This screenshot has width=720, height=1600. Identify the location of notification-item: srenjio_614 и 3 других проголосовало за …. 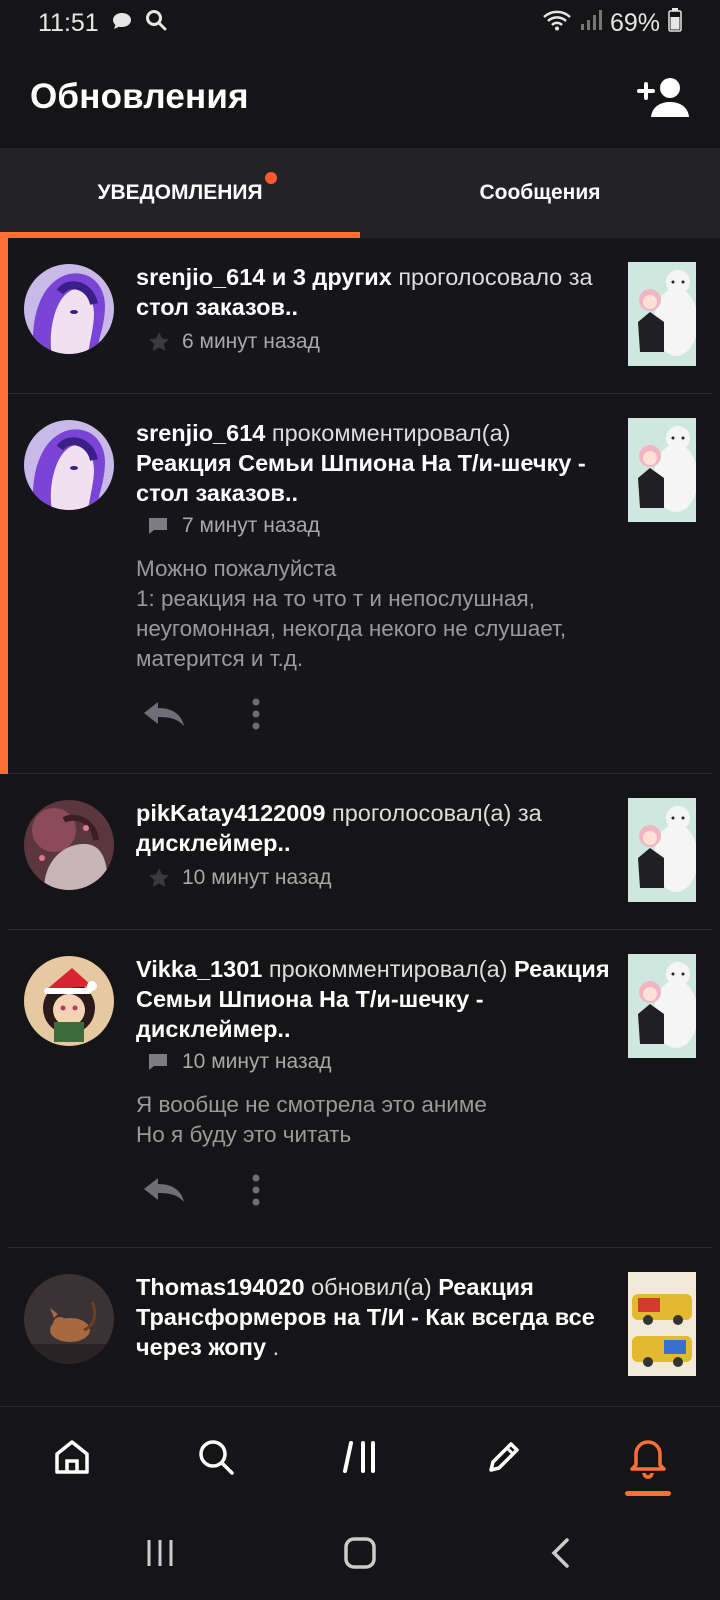
(360, 316).